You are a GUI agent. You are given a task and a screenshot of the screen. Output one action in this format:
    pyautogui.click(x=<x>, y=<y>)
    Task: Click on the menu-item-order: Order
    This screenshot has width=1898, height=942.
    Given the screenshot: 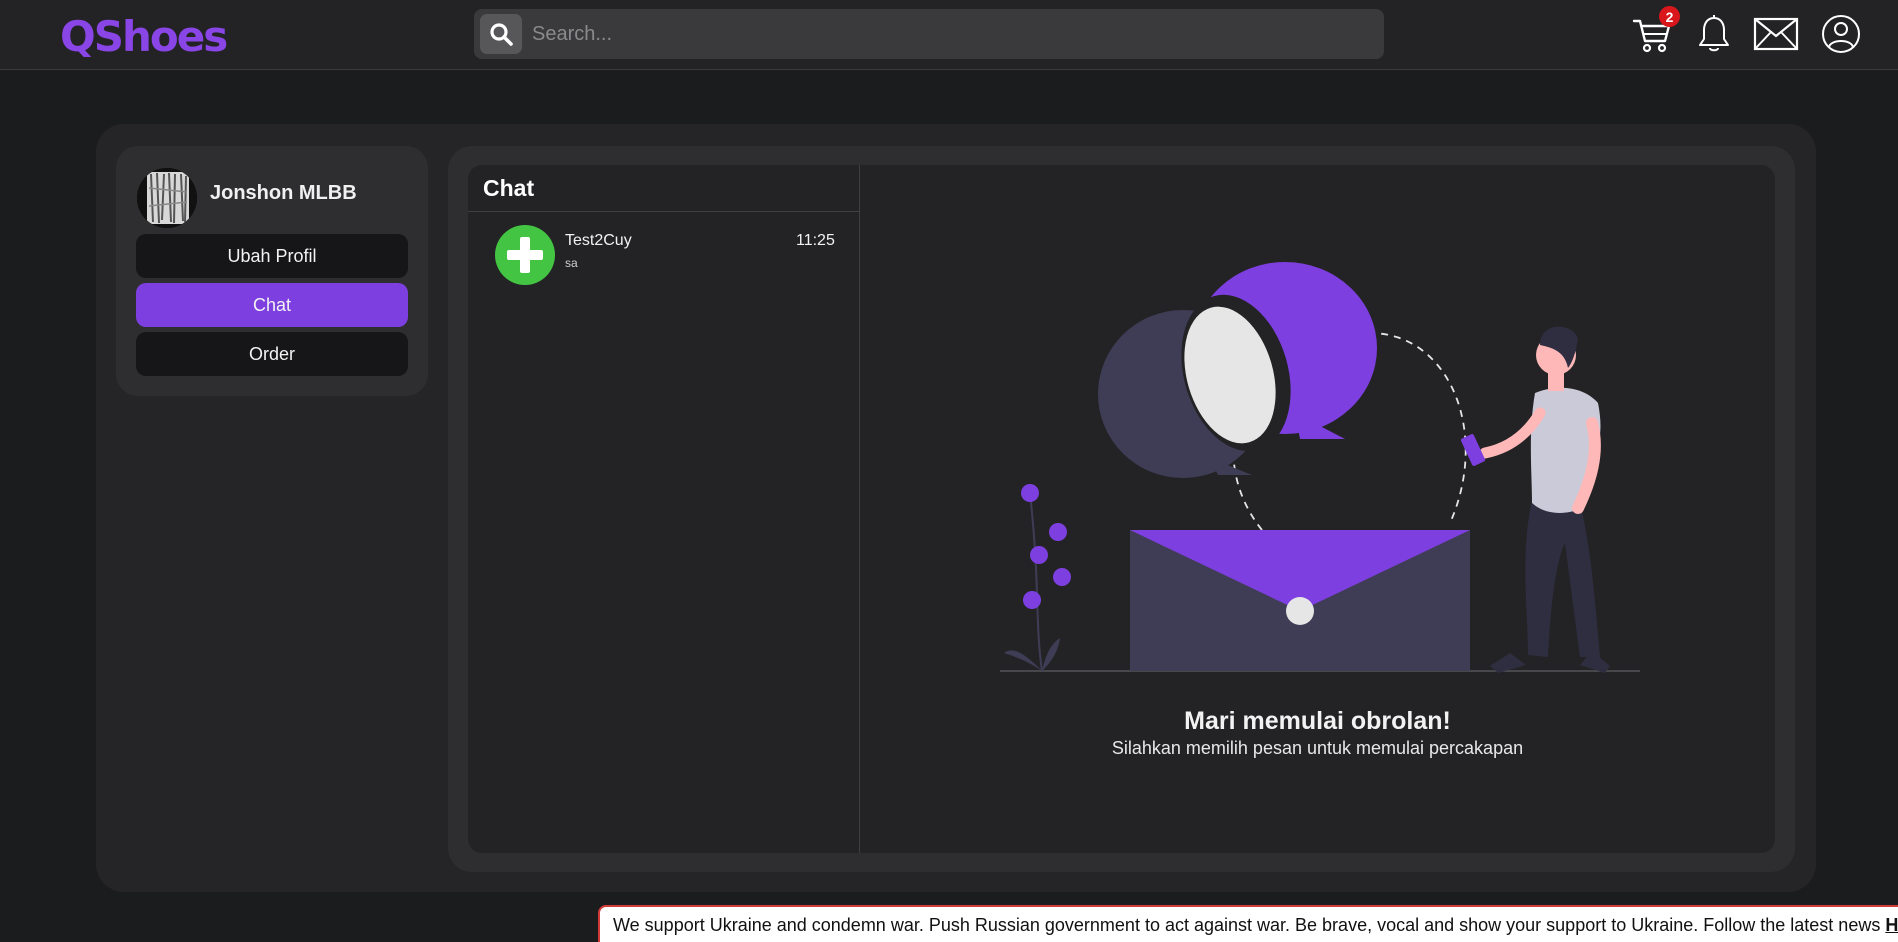 What is the action you would take?
    pyautogui.click(x=272, y=354)
    